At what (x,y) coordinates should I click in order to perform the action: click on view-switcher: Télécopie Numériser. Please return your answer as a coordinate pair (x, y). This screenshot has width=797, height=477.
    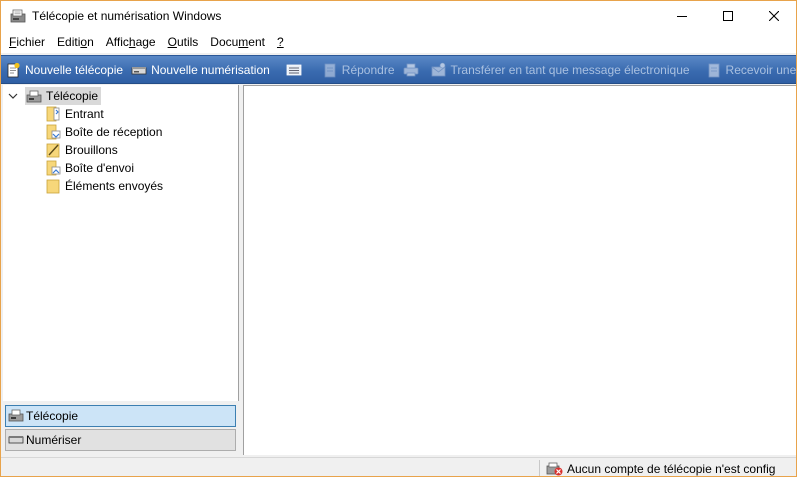
    Looking at the image, I should click on (121, 428).